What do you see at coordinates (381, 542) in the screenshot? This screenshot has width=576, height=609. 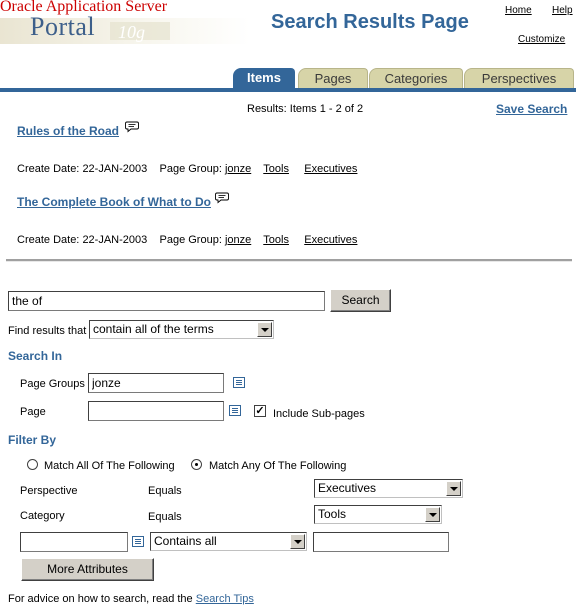 I see `attribute-value-input` at bounding box center [381, 542].